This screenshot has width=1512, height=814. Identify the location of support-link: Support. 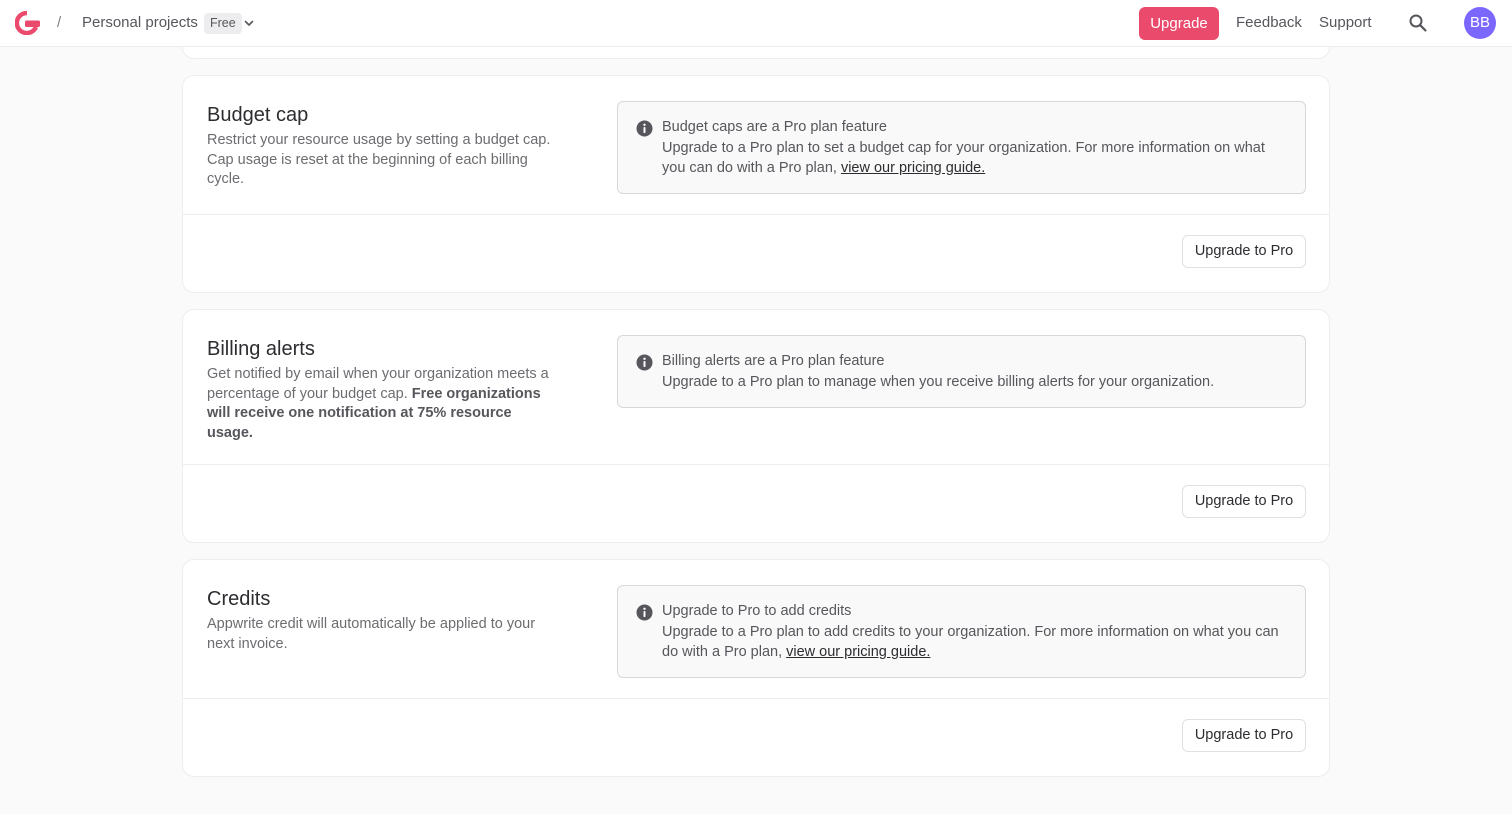
(1345, 22).